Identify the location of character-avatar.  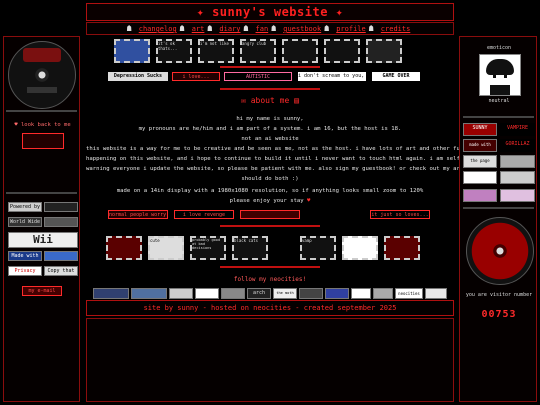
(500, 75).